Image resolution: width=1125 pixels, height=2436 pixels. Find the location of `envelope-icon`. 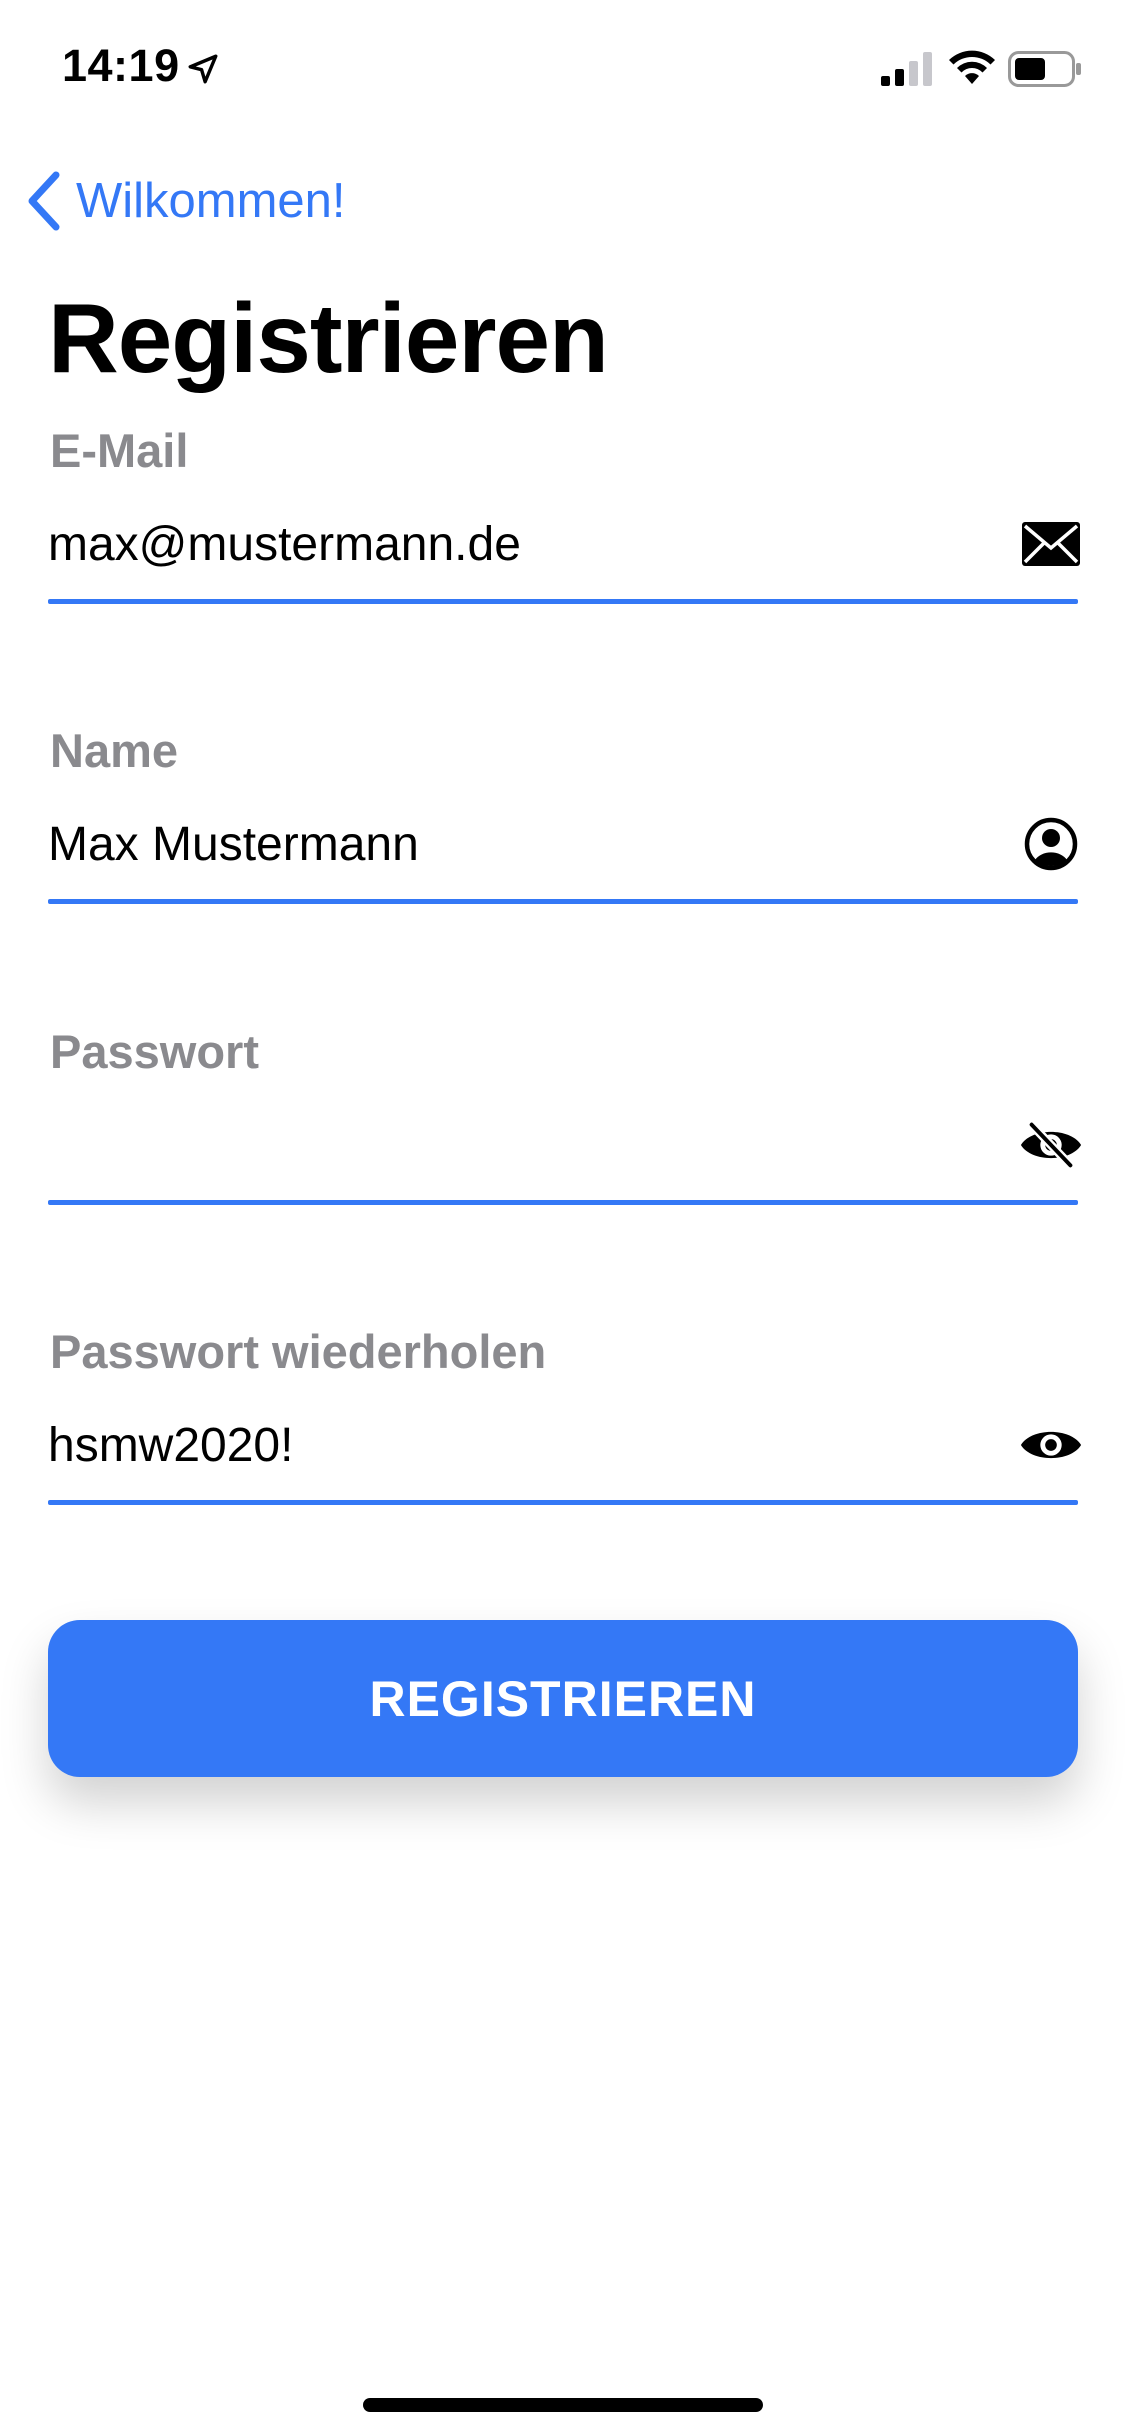

envelope-icon is located at coordinates (1051, 544).